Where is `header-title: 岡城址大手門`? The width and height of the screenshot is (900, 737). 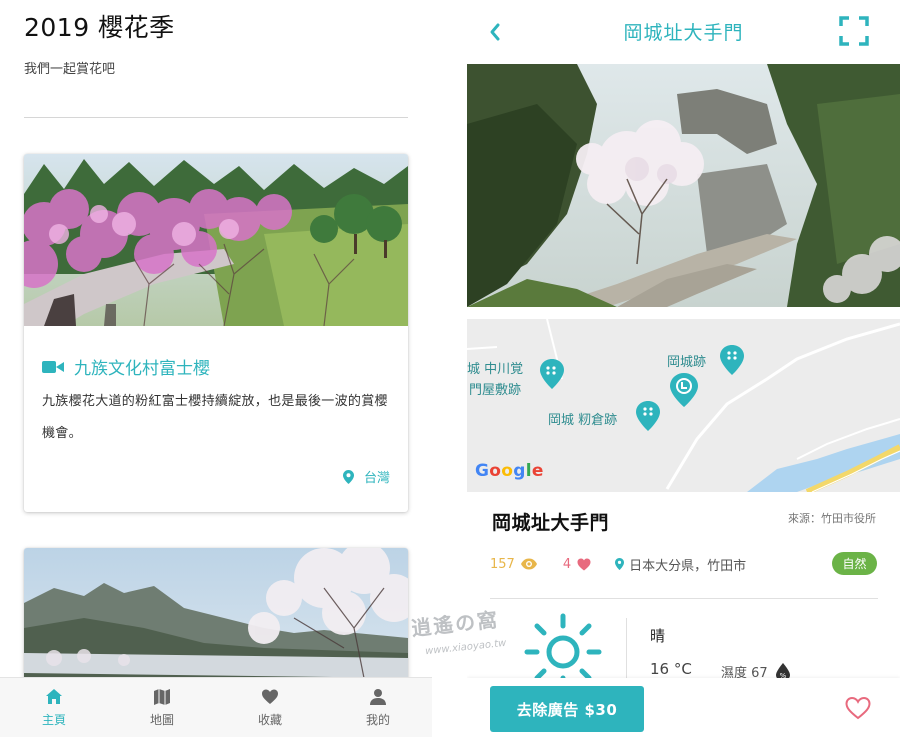 header-title: 岡城址大手門 is located at coordinates (683, 33).